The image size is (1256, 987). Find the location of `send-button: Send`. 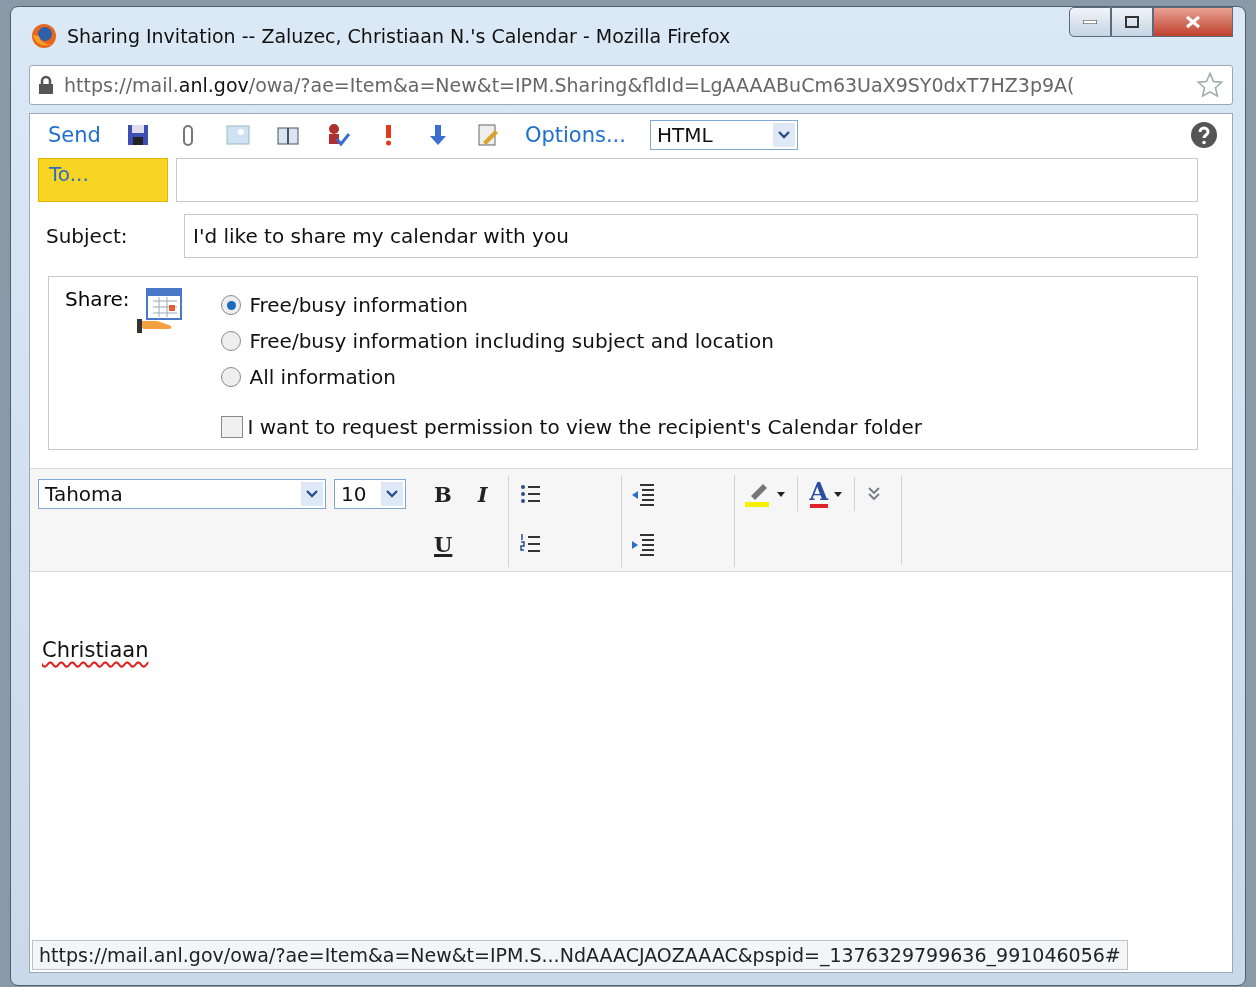

send-button: Send is located at coordinates (74, 135).